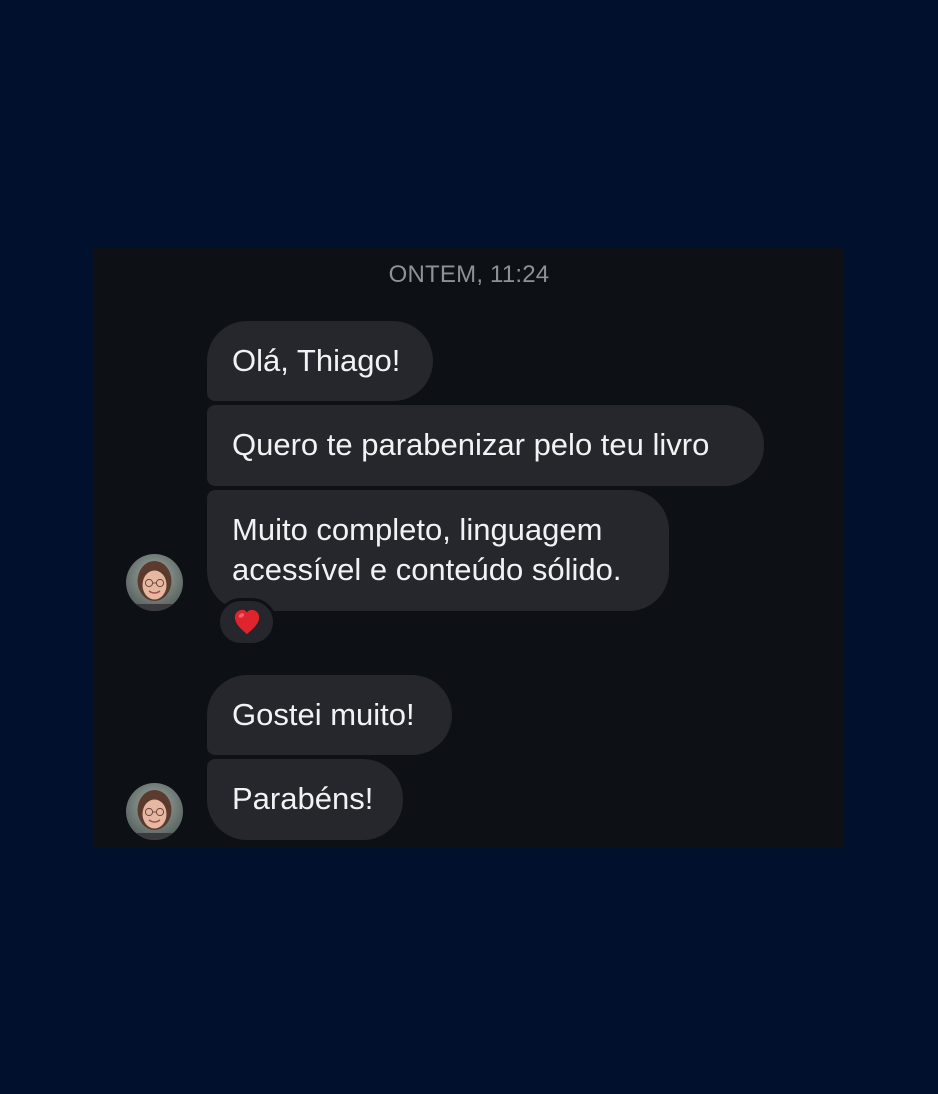  Describe the element at coordinates (320, 361) in the screenshot. I see `message-bubble: Olá, Thiago!` at that location.